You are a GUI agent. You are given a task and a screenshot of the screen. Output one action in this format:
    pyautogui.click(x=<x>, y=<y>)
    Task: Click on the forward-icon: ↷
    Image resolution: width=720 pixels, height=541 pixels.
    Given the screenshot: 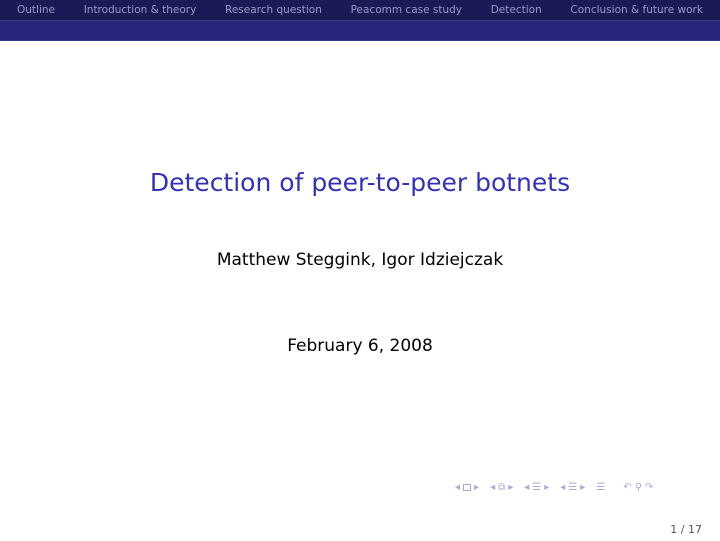 What is the action you would take?
    pyautogui.click(x=649, y=487)
    